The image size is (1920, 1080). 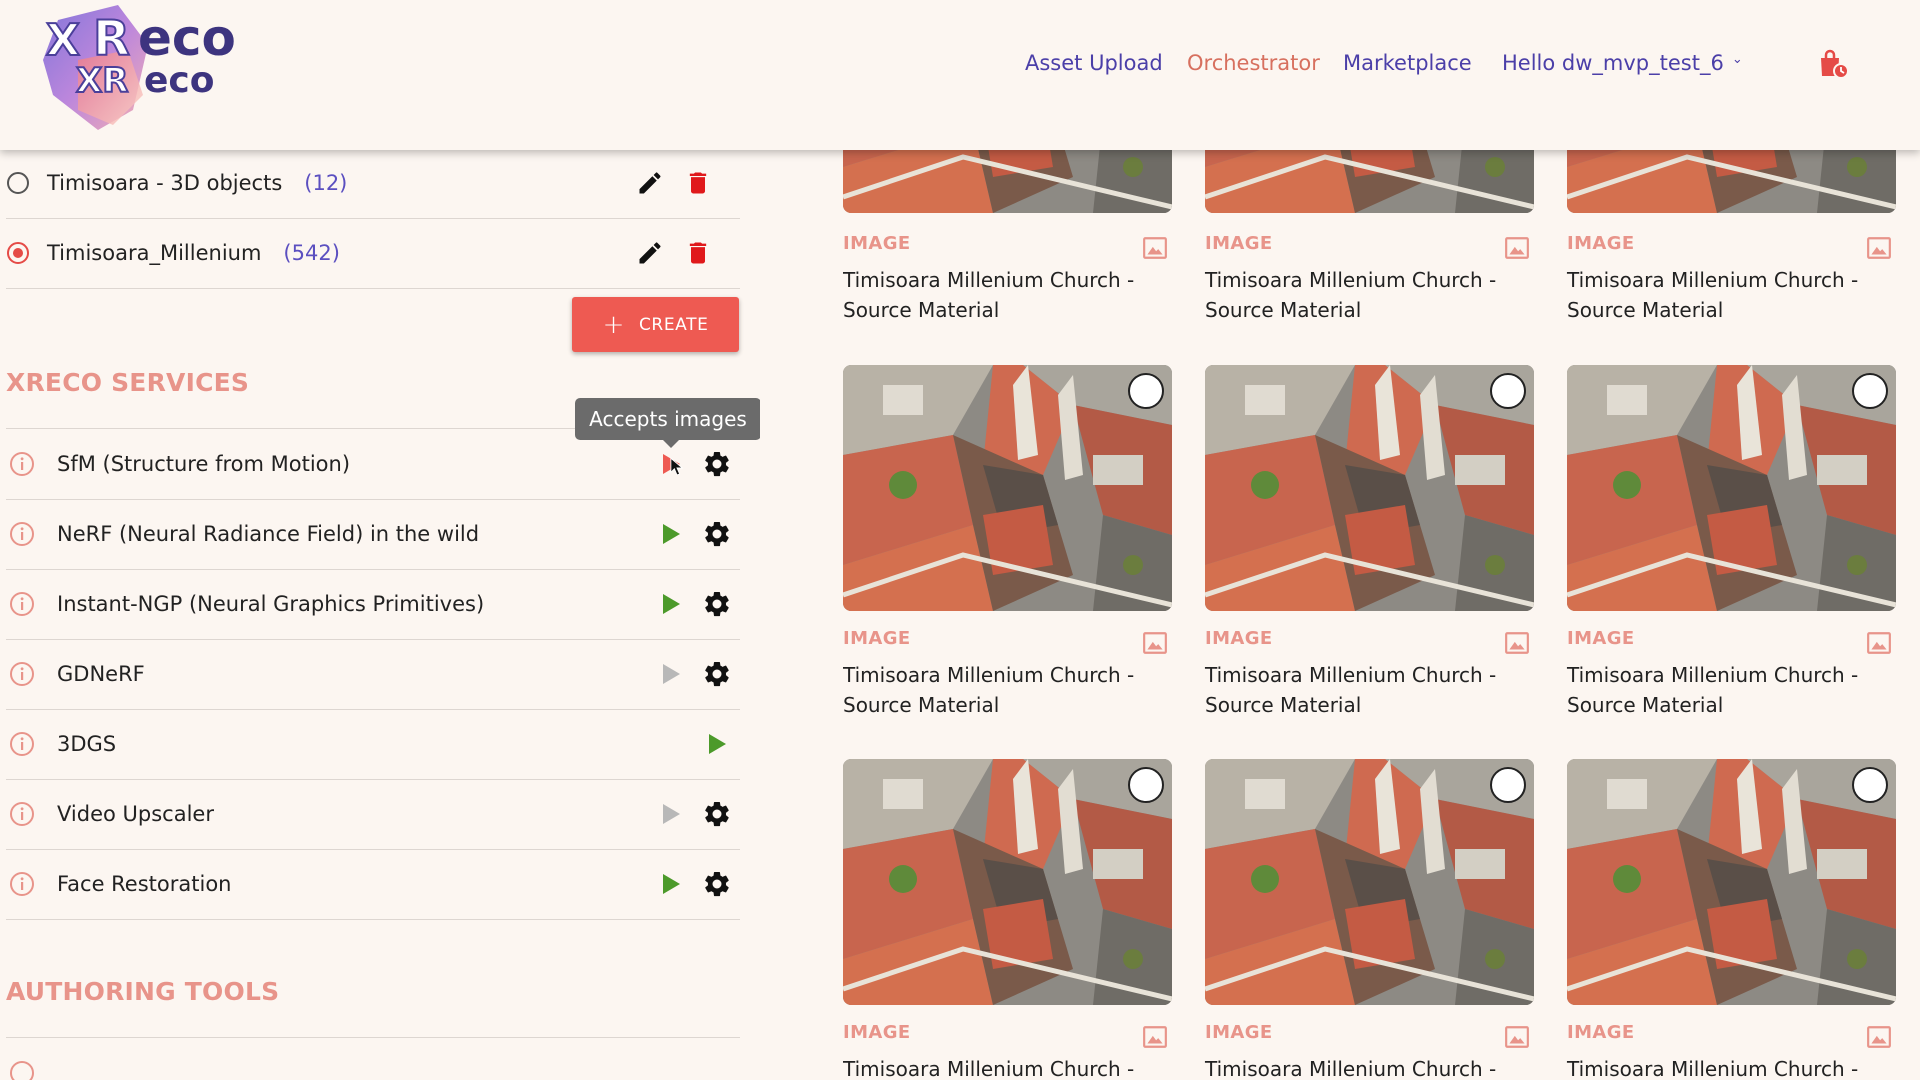 What do you see at coordinates (179, 80) in the screenshot?
I see `svg-text: eco` at bounding box center [179, 80].